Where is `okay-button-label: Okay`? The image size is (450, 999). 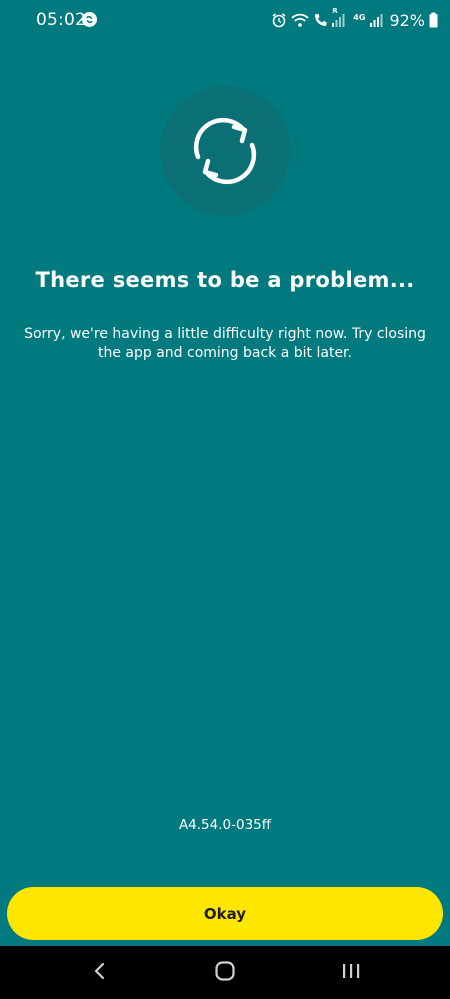 okay-button-label: Okay is located at coordinates (225, 913).